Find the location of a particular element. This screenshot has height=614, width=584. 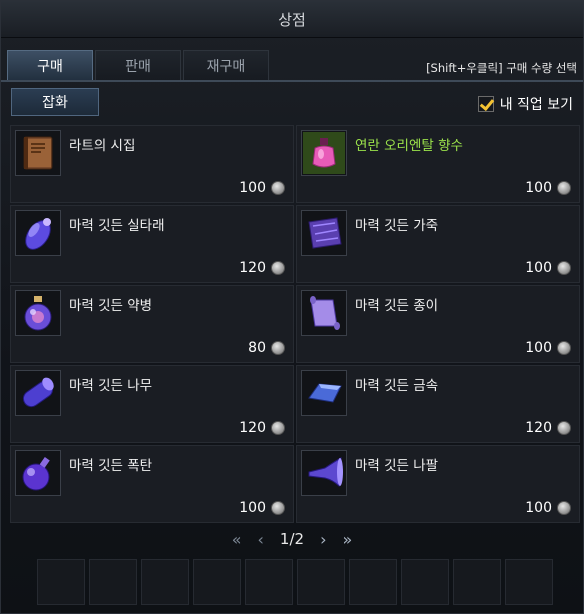

page-indicator: 1/2 is located at coordinates (292, 539).